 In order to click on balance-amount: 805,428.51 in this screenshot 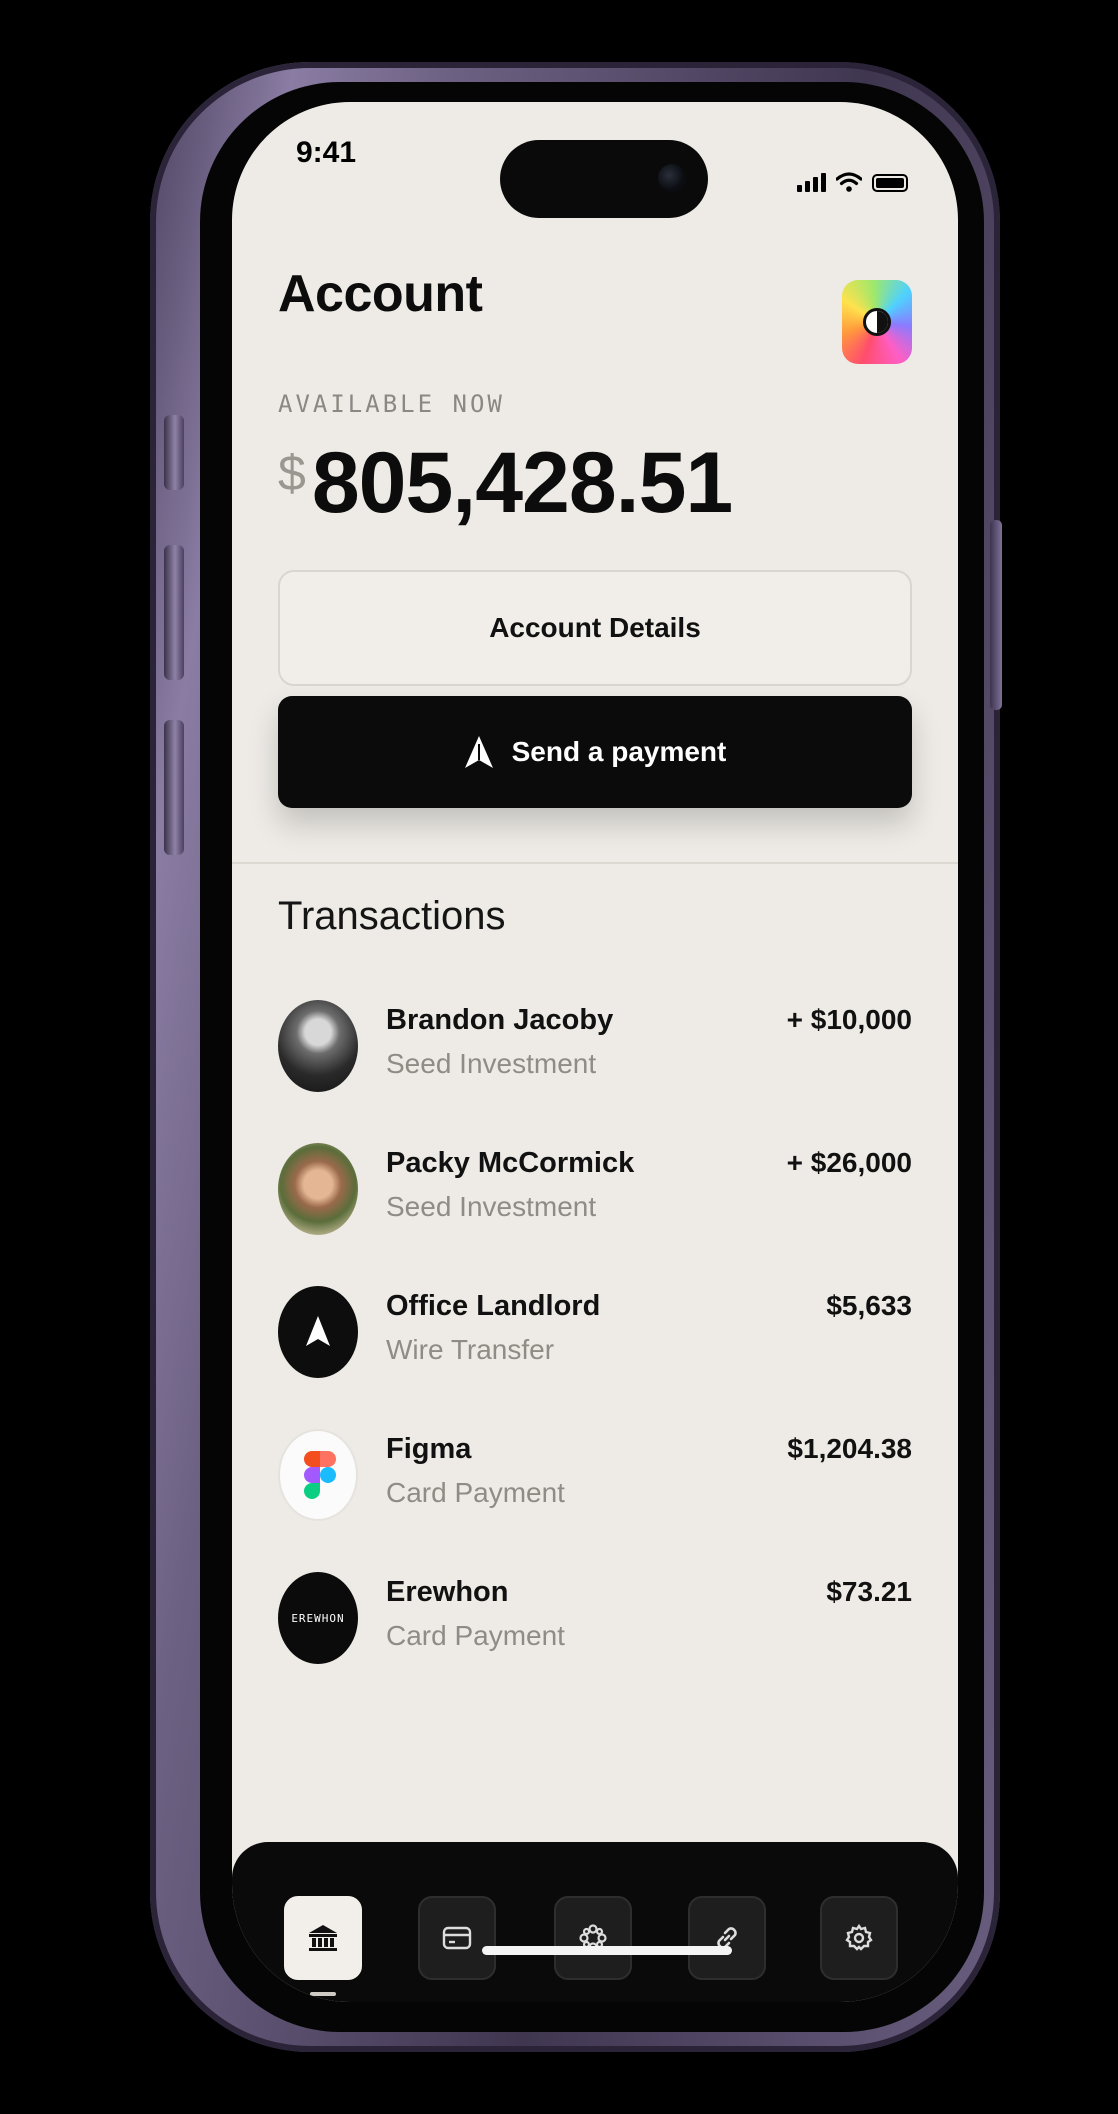, I will do `click(522, 483)`.